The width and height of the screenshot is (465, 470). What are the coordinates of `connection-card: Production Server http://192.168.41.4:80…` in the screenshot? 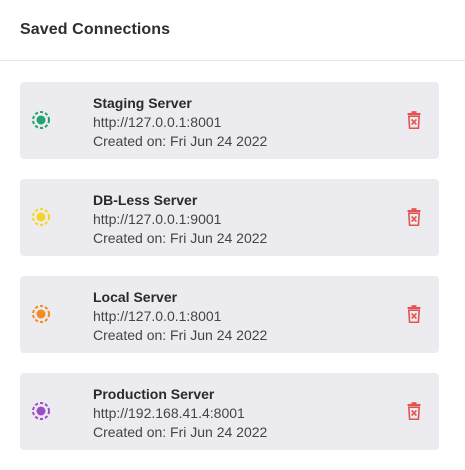 It's located at (229, 411).